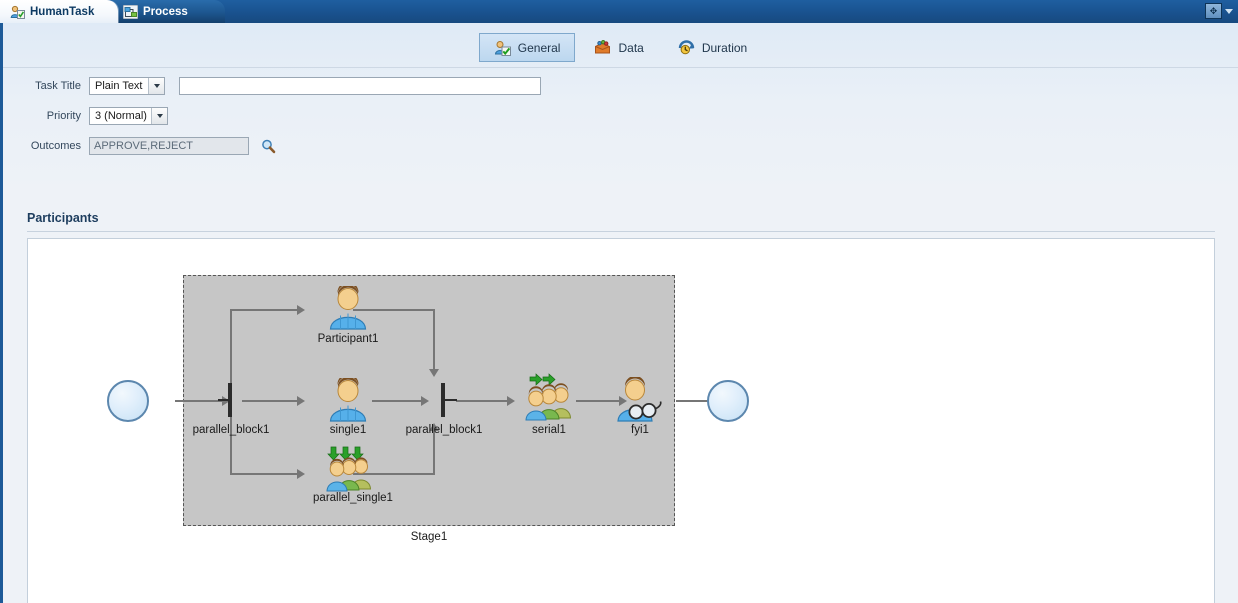  I want to click on node-single1, so click(348, 400).